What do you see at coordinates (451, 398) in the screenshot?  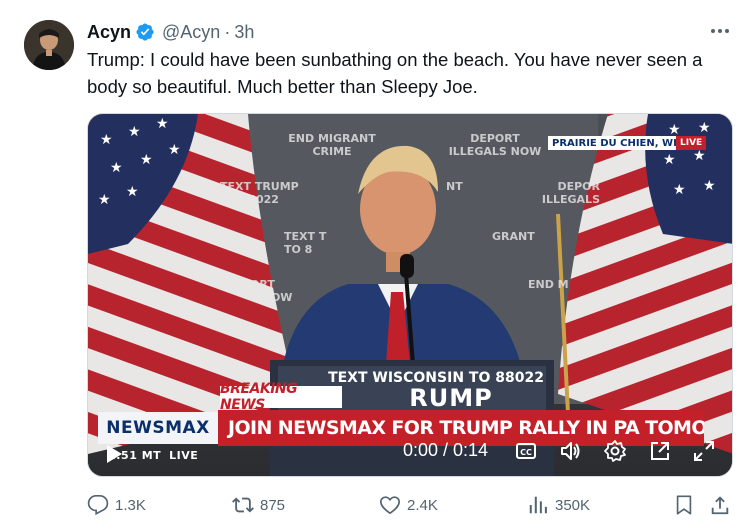 I see `podium-sign-large: RUMP` at bounding box center [451, 398].